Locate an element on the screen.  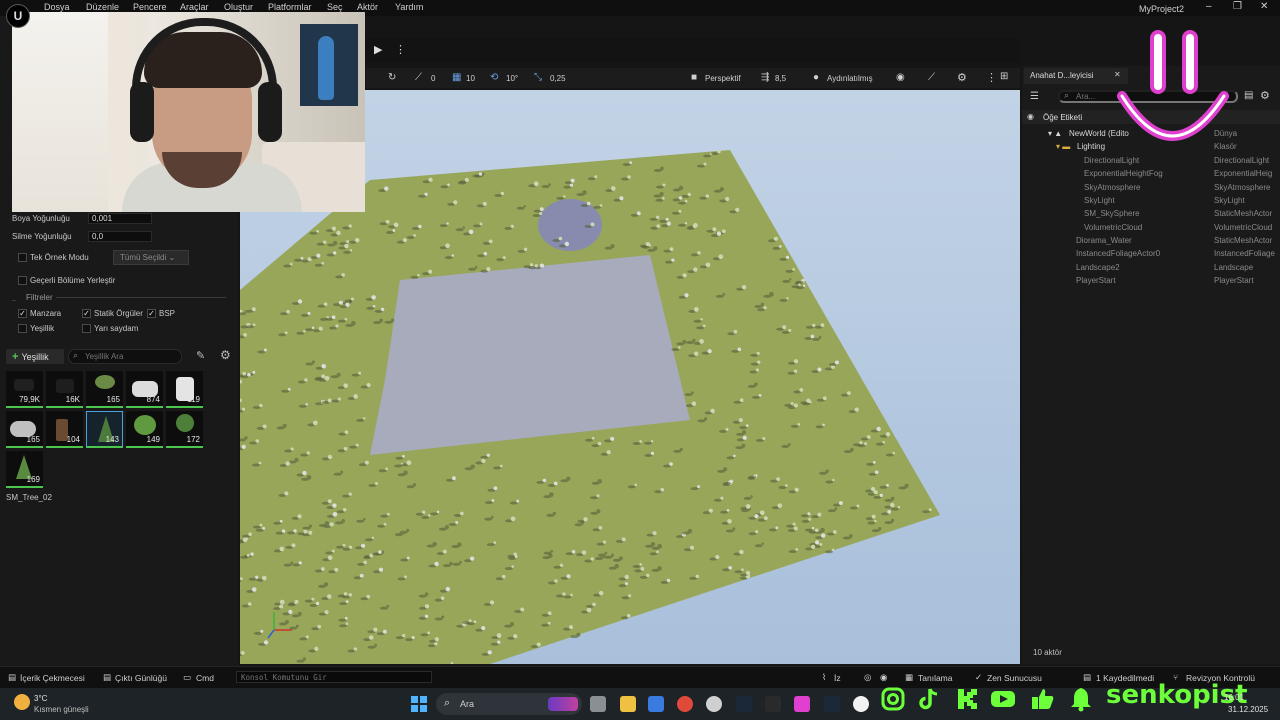
foliage-tile: 149 is located at coordinates (144, 429).